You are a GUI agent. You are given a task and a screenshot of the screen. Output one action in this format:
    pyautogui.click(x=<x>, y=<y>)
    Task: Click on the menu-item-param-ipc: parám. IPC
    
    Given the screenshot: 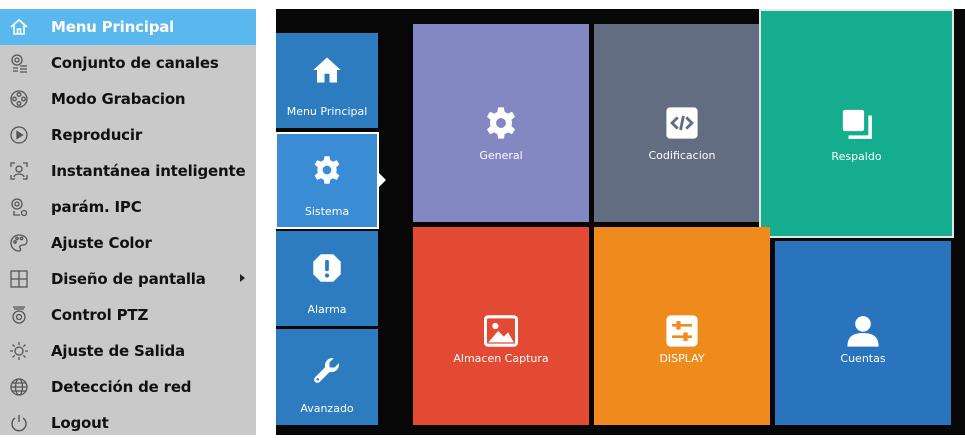 What is the action you would take?
    pyautogui.click(x=128, y=207)
    